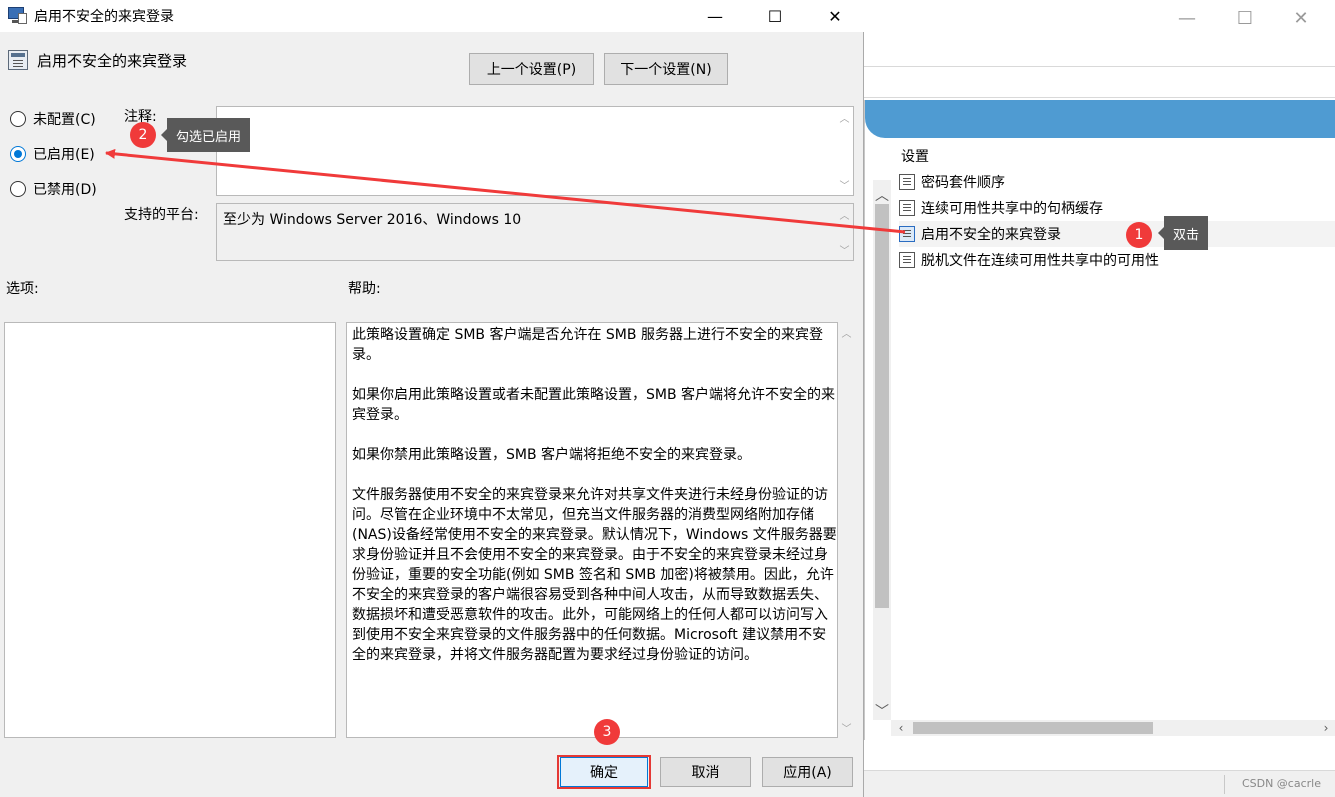 Image resolution: width=1335 pixels, height=797 pixels. What do you see at coordinates (18, 154) in the screenshot?
I see `radio-button-selected` at bounding box center [18, 154].